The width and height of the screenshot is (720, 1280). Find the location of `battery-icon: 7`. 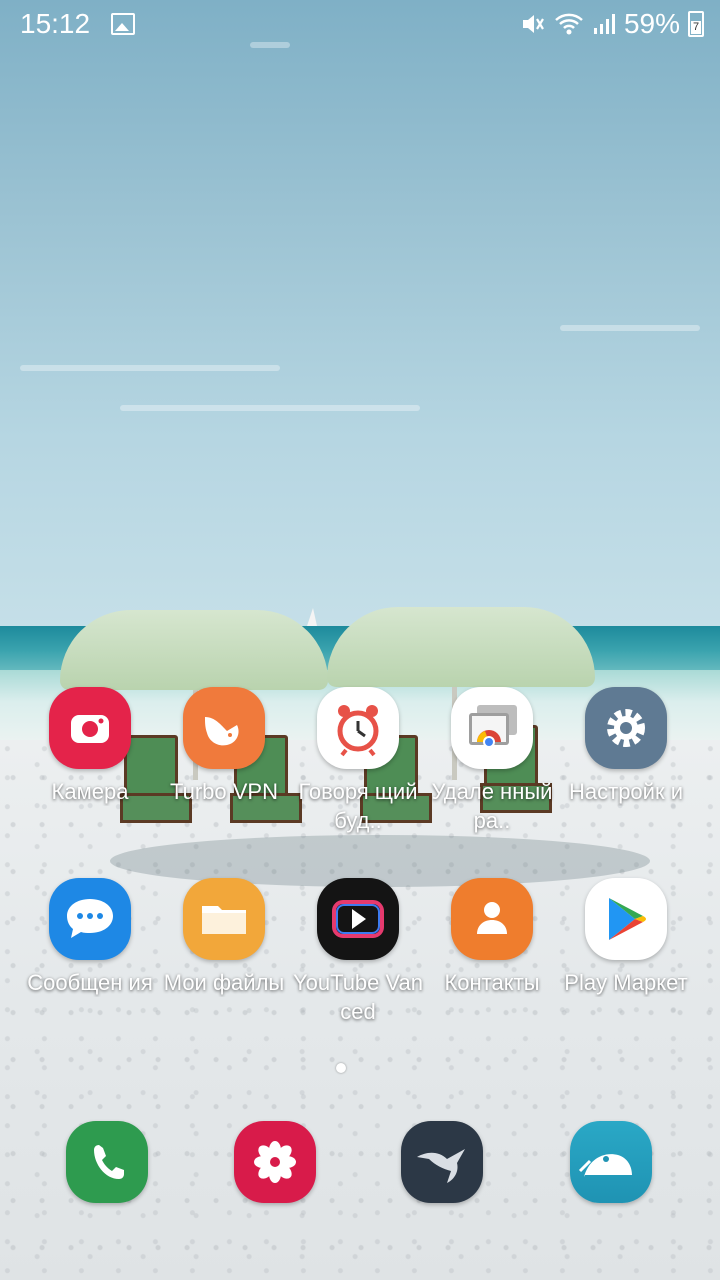

battery-icon: 7 is located at coordinates (696, 24).